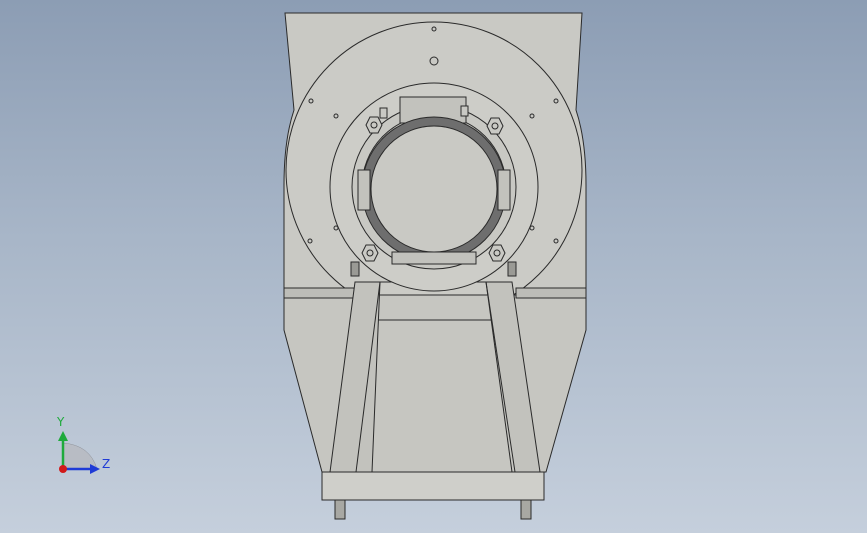  What do you see at coordinates (504, 190) in the screenshot?
I see `ring-clamp-right` at bounding box center [504, 190].